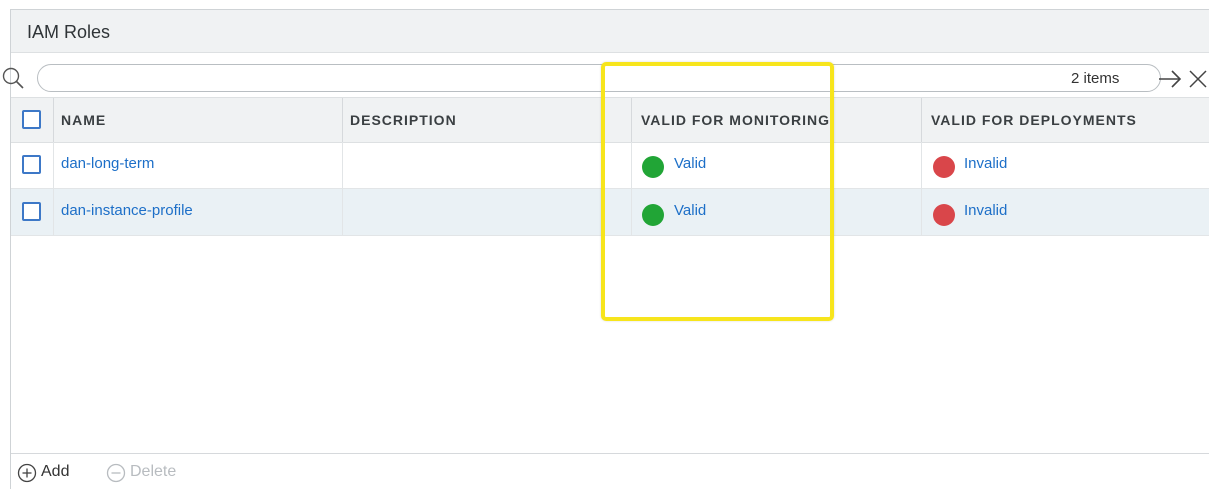 The width and height of the screenshot is (1209, 491). What do you see at coordinates (55, 471) in the screenshot?
I see `add-button-label: Add` at bounding box center [55, 471].